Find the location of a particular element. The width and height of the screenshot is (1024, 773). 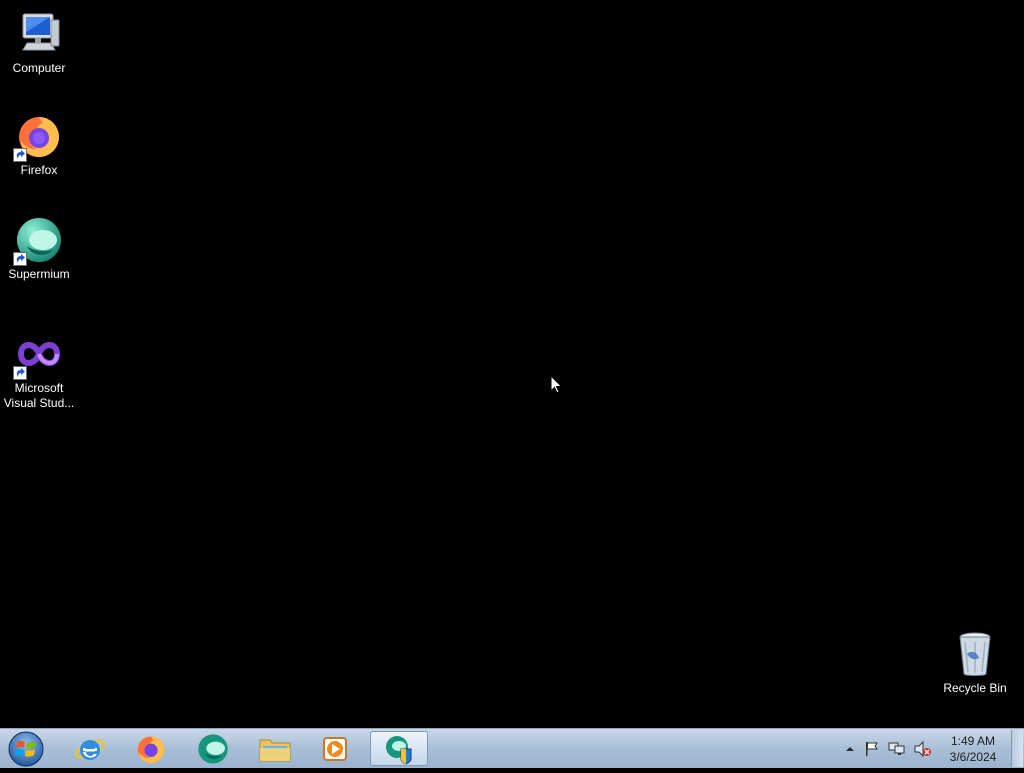

volume-muted-icon is located at coordinates (923, 749).